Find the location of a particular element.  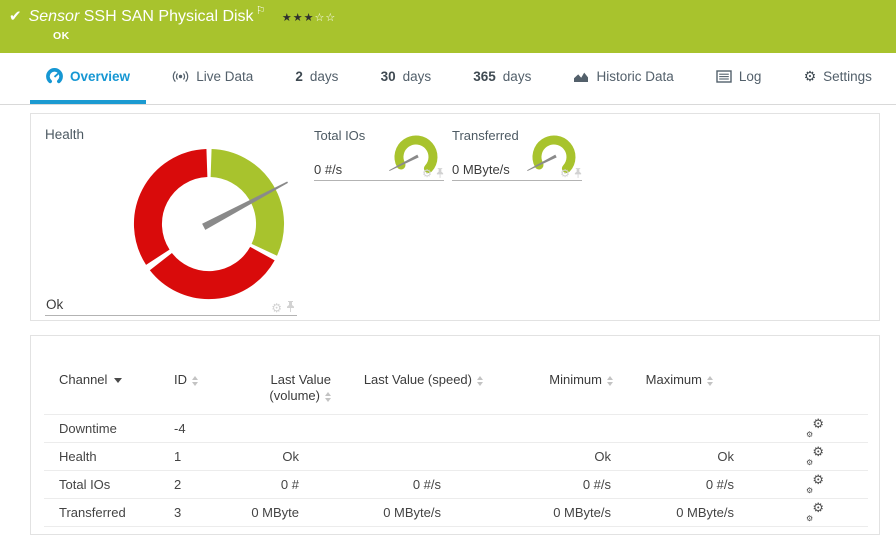

stars-empty: ☆☆ is located at coordinates (325, 17).